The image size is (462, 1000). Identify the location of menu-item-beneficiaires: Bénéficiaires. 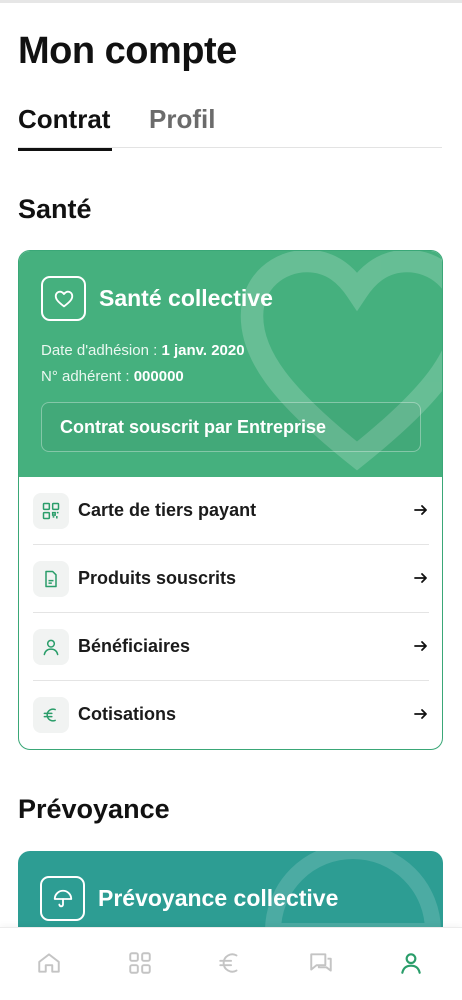
(231, 647).